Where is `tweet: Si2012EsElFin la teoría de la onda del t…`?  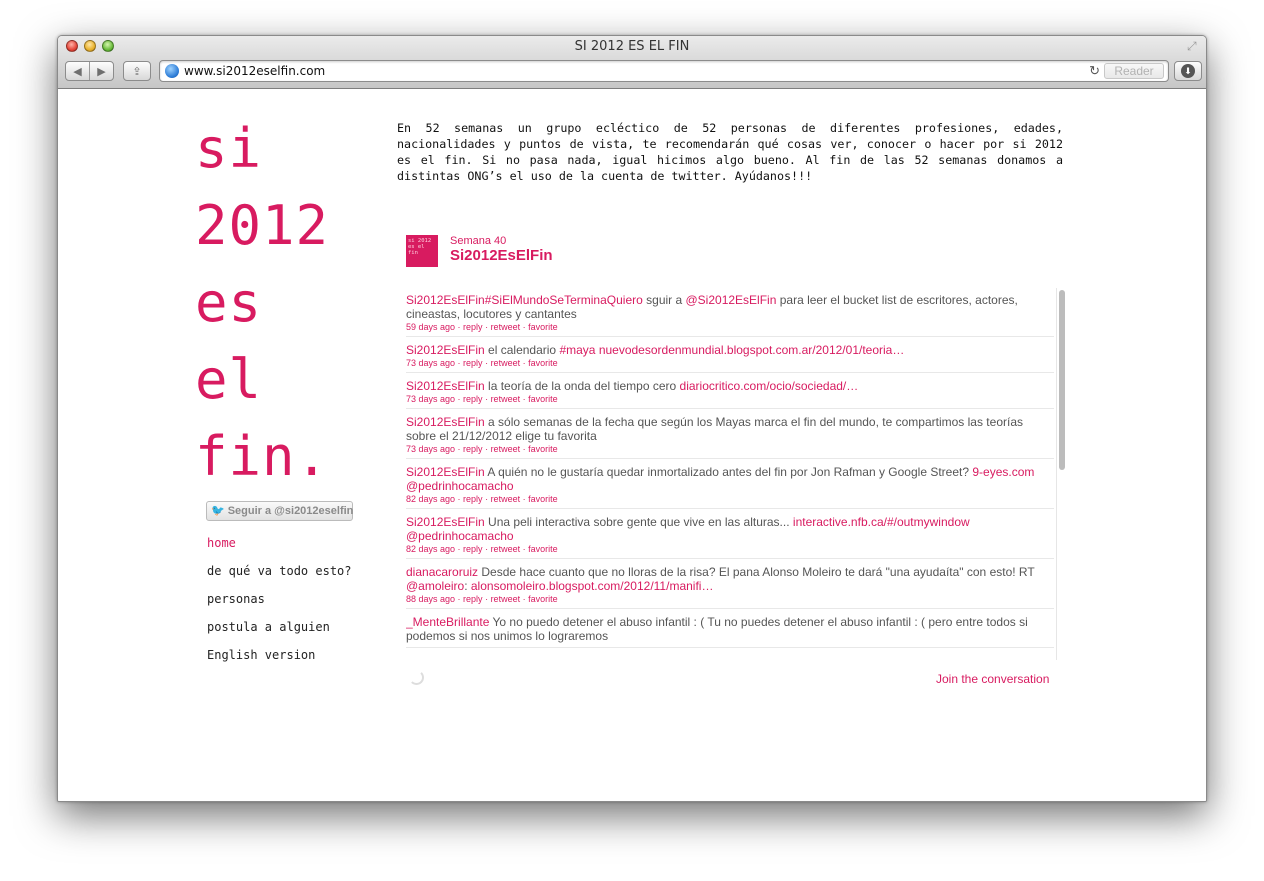
tweet: Si2012EsElFin la teoría de la onda del t… is located at coordinates (730, 391).